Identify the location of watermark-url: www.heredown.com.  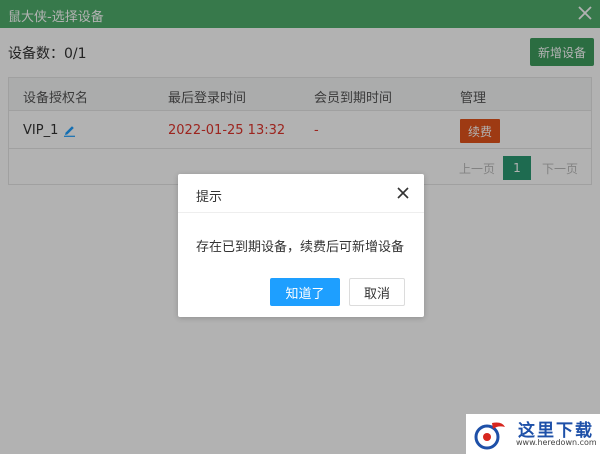
(556, 442).